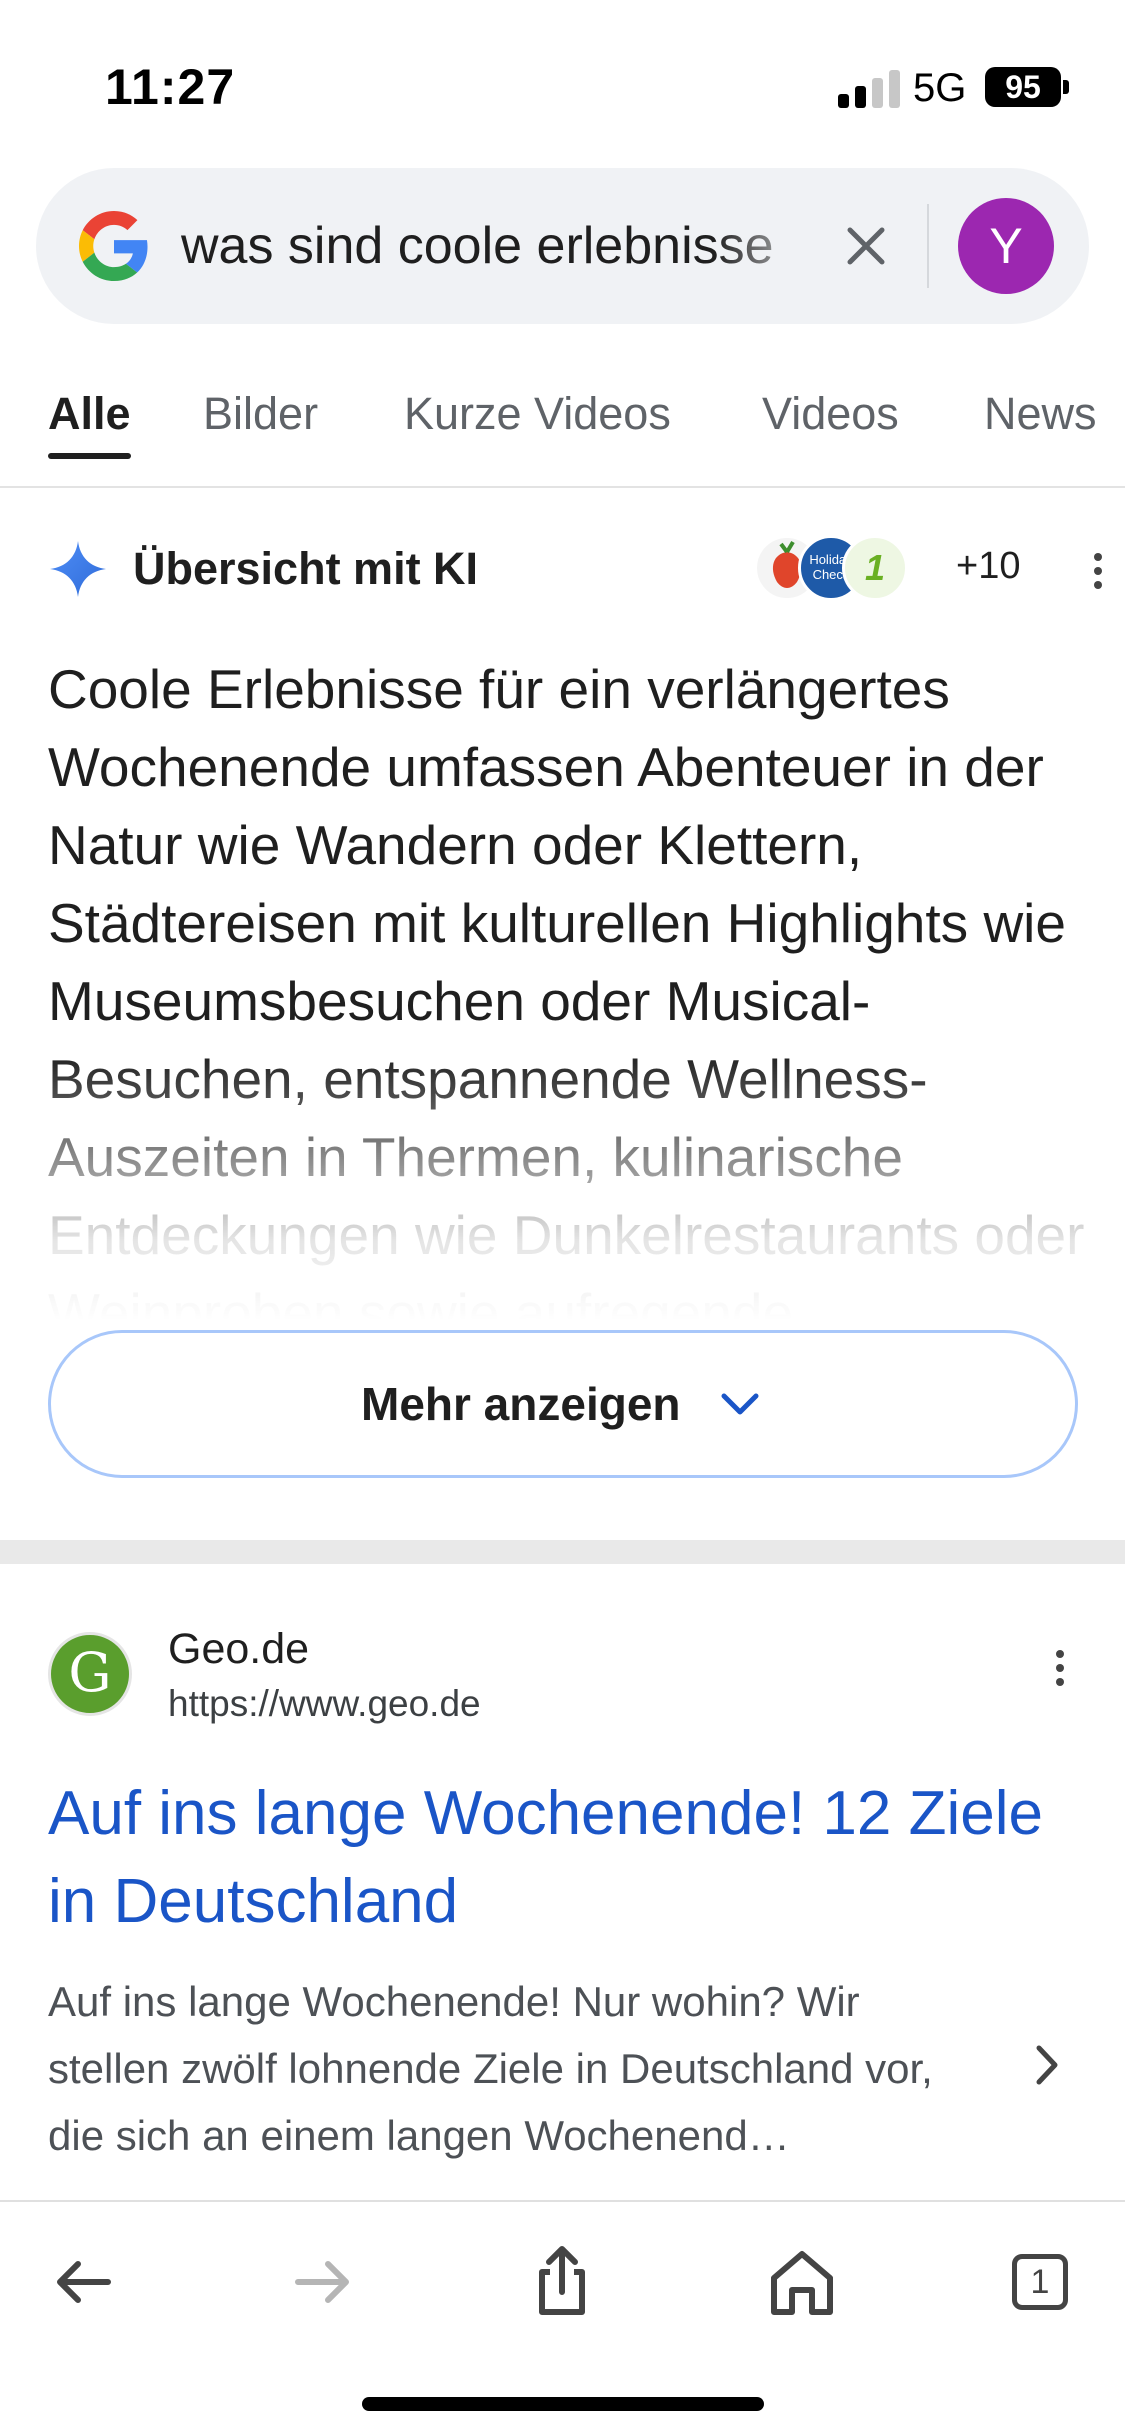 The width and height of the screenshot is (1125, 2436). Describe the element at coordinates (869, 89) in the screenshot. I see `signal-icon` at that location.